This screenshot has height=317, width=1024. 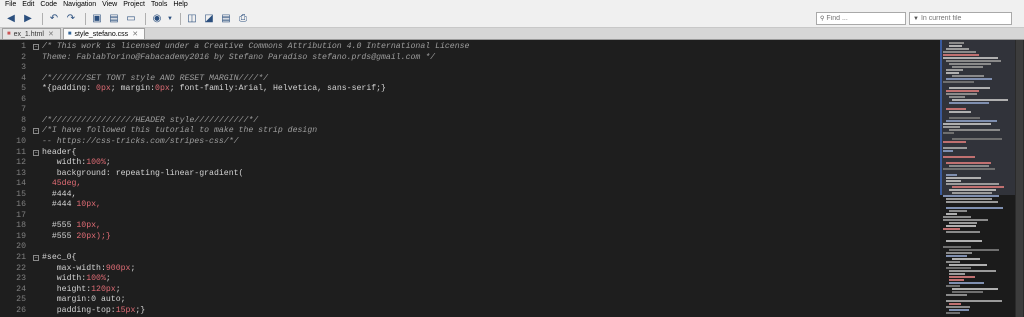 What do you see at coordinates (470, 153) in the screenshot?
I see `code-line: 11− header{` at bounding box center [470, 153].